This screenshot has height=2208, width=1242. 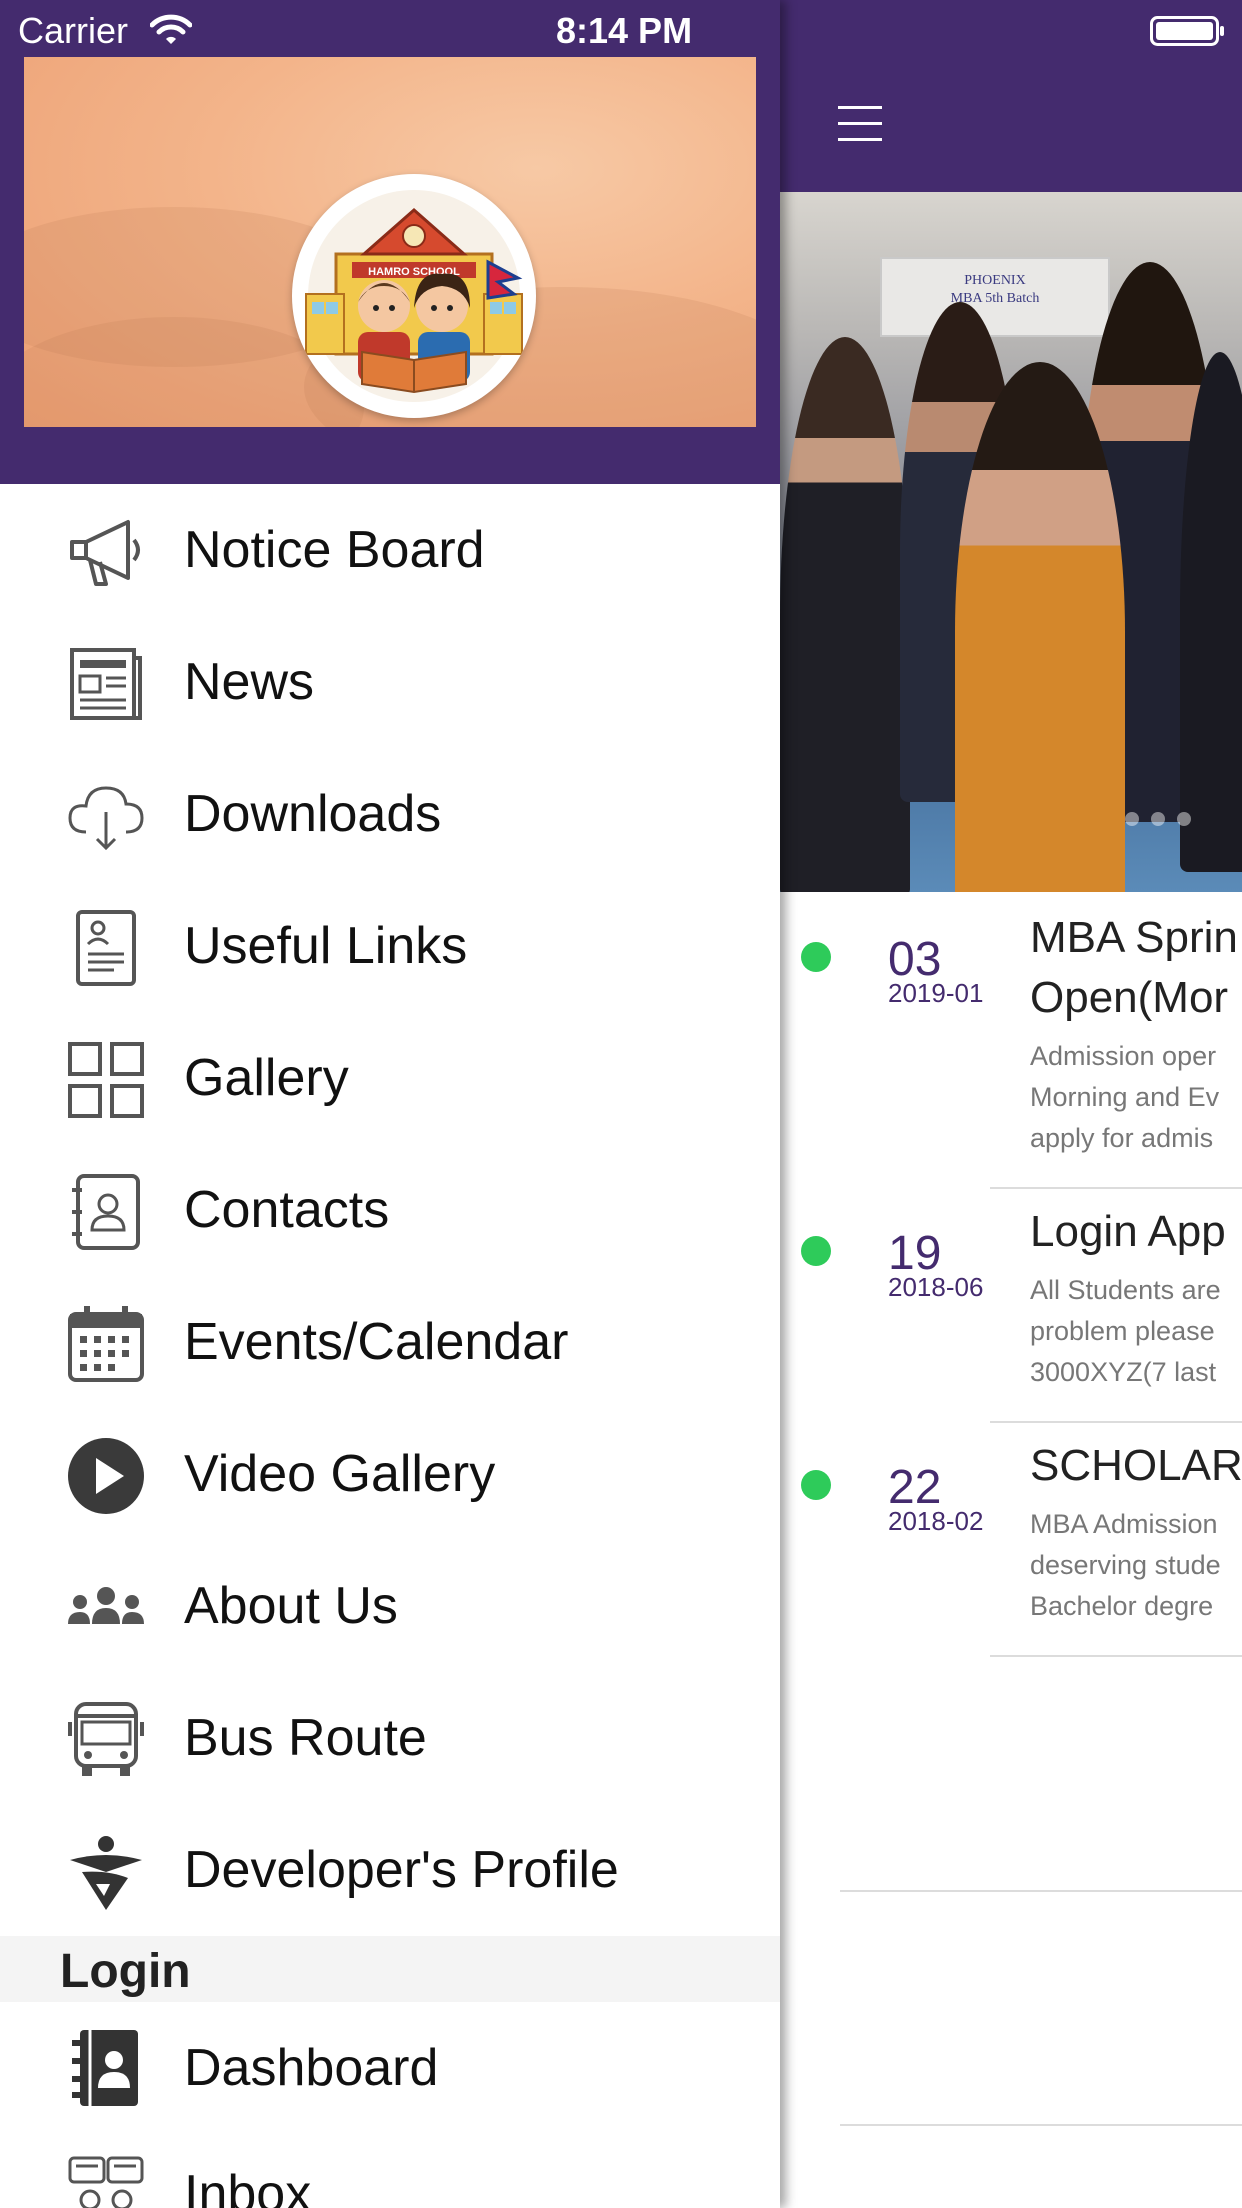 What do you see at coordinates (401, 1870) in the screenshot?
I see `menu-item-label: Developer's Profile` at bounding box center [401, 1870].